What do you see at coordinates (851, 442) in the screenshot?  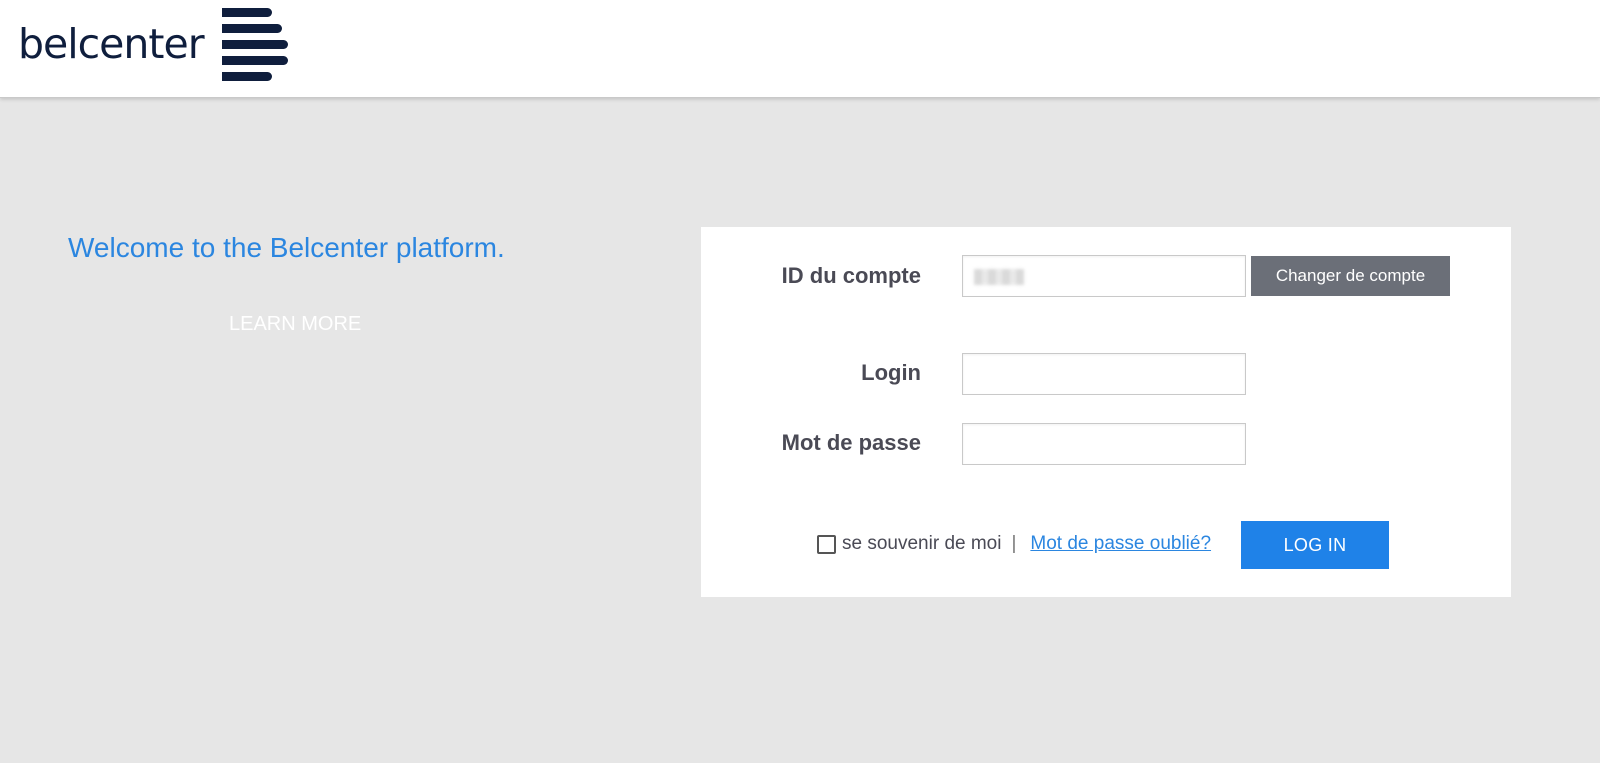 I see `password-label: Mot de passe` at bounding box center [851, 442].